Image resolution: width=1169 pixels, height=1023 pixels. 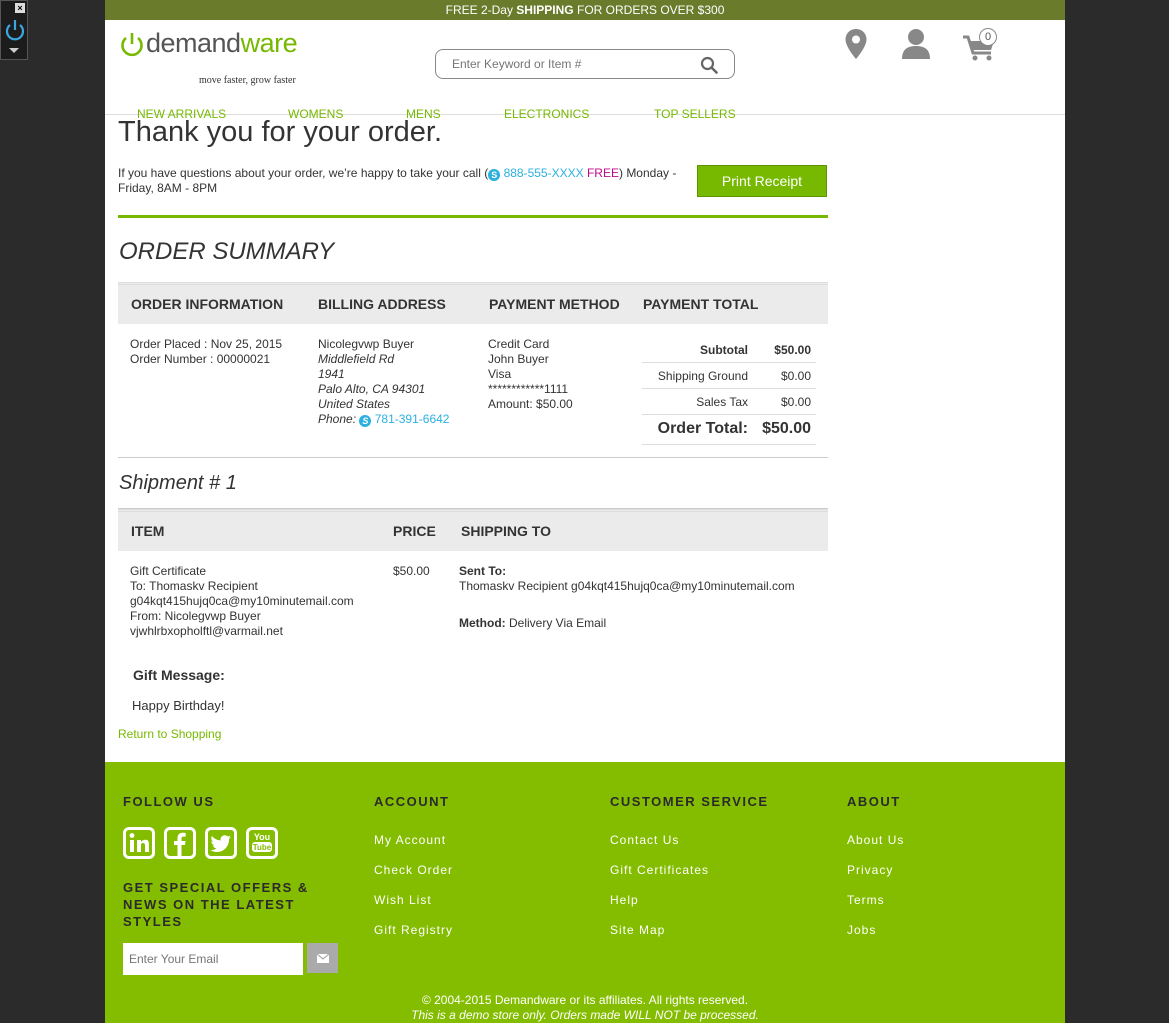 I want to click on newsletter-email-input, so click(x=213, y=959).